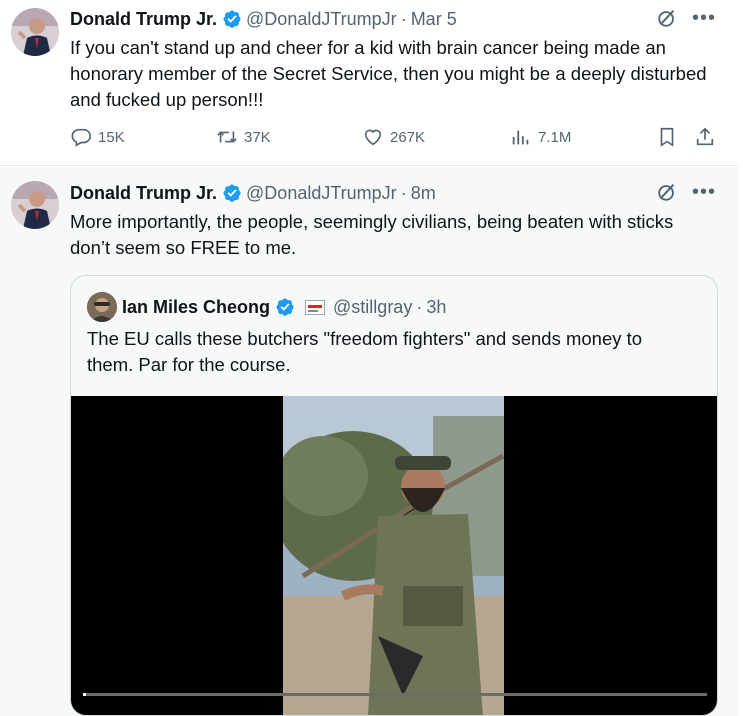  Describe the element at coordinates (667, 137) in the screenshot. I see `bookmark-icon` at that location.